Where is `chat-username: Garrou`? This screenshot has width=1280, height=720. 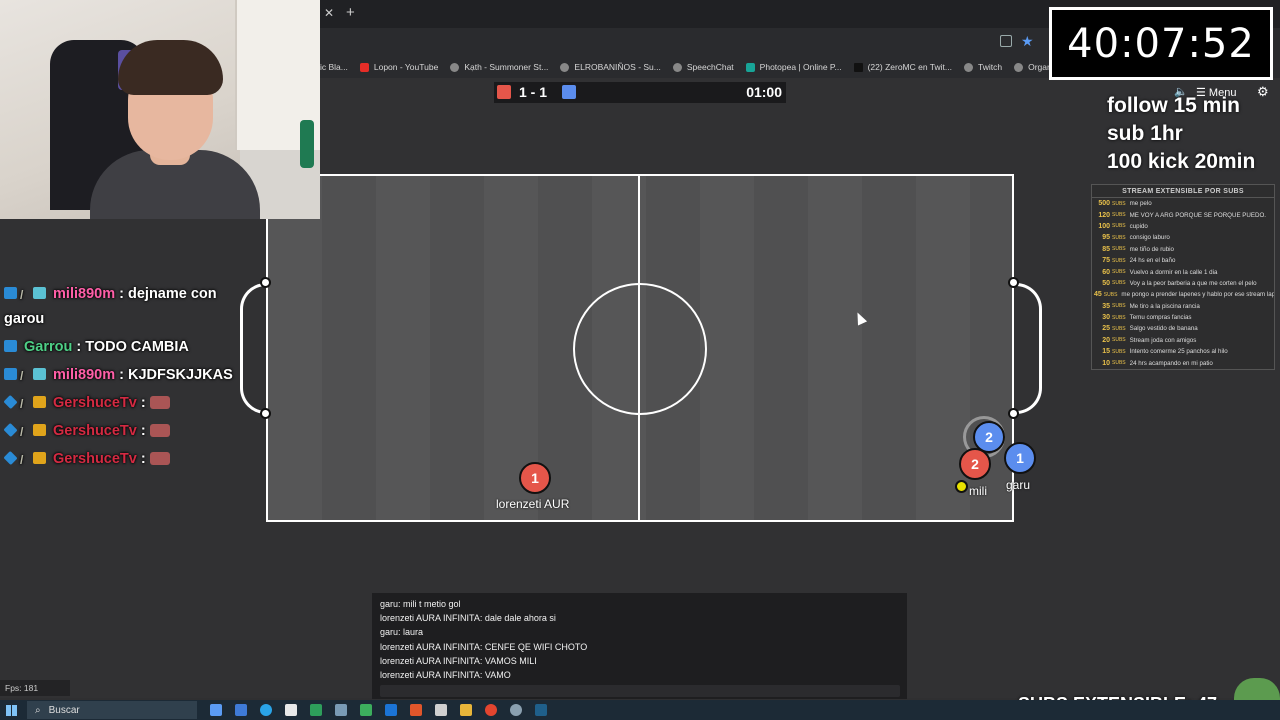
chat-username: Garrou is located at coordinates (48, 347).